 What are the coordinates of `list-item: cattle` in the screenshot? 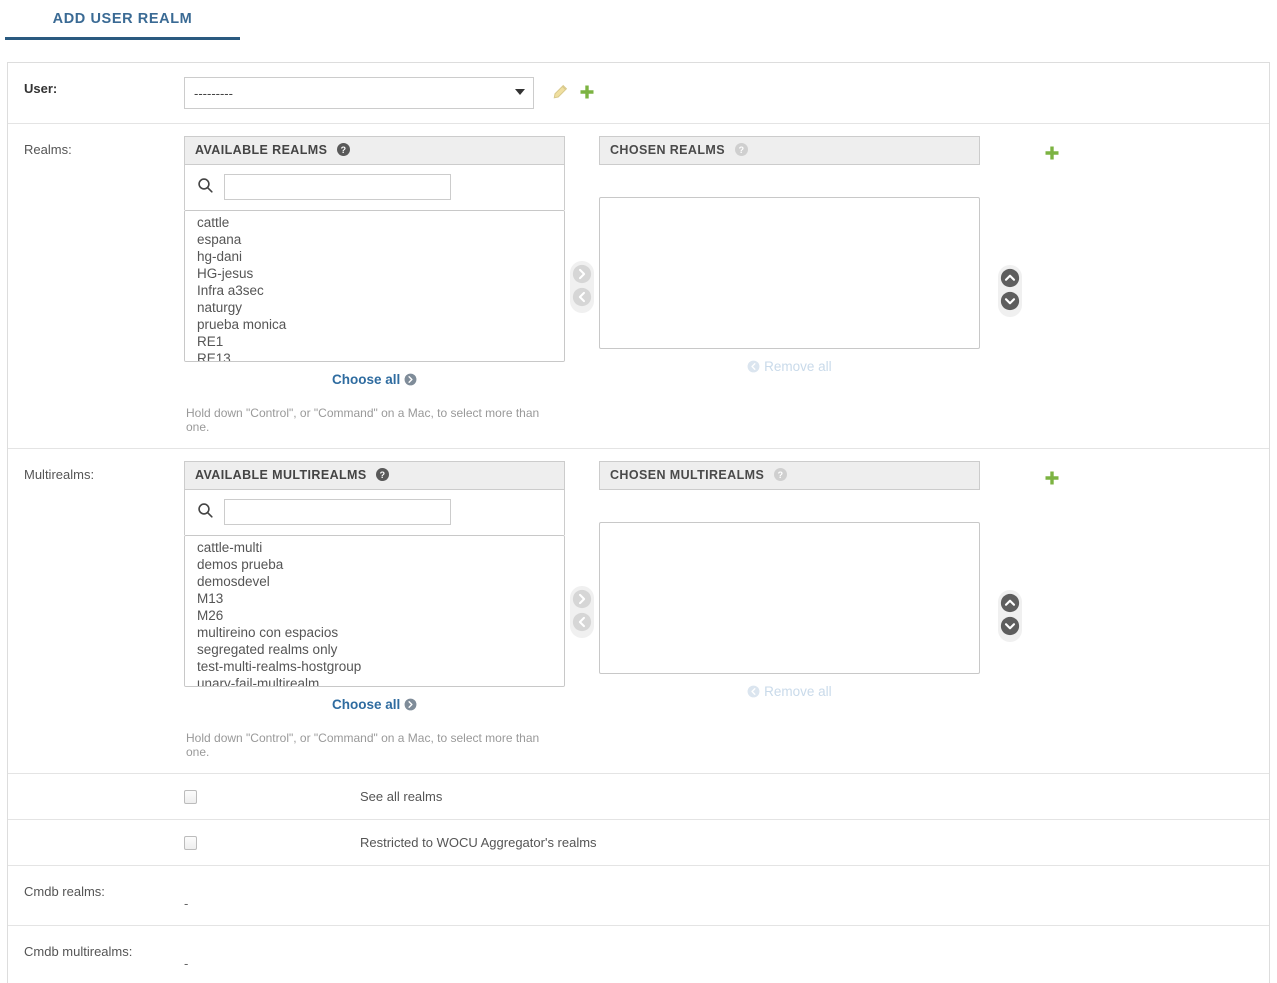 It's located at (374, 222).